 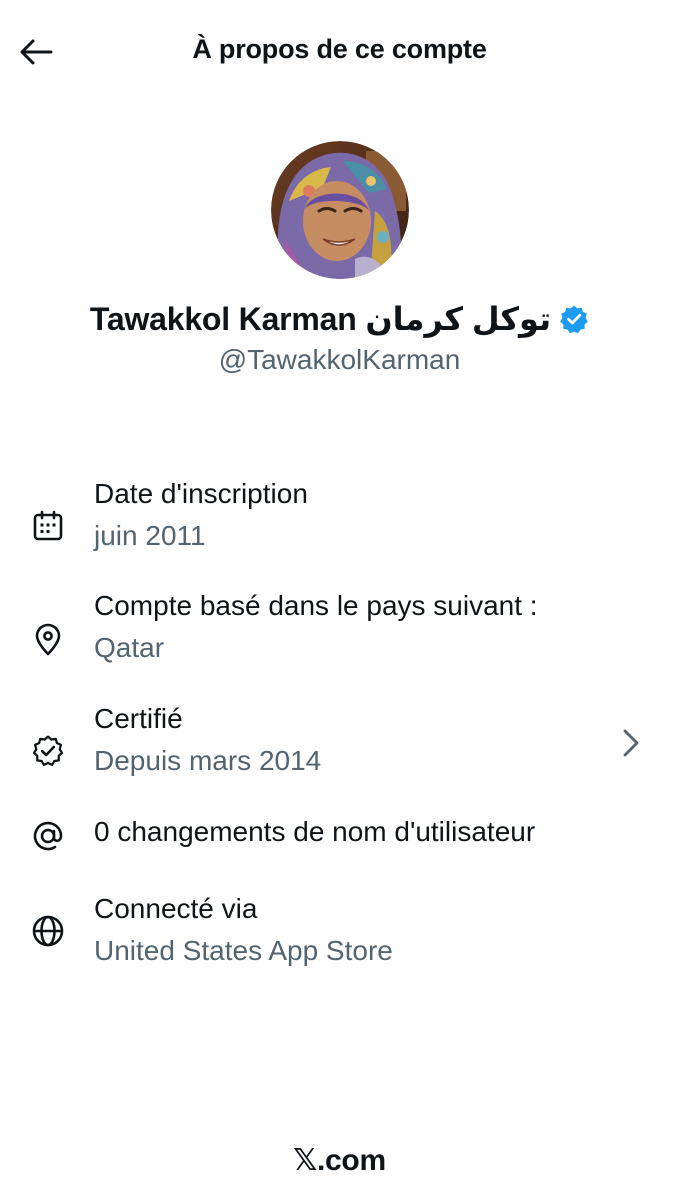 What do you see at coordinates (138, 718) in the screenshot?
I see `verified-label: Certifié` at bounding box center [138, 718].